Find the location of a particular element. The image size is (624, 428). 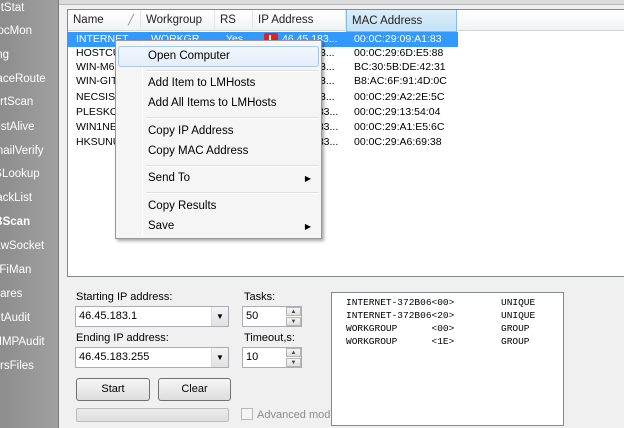

checkbox-box is located at coordinates (247, 414).